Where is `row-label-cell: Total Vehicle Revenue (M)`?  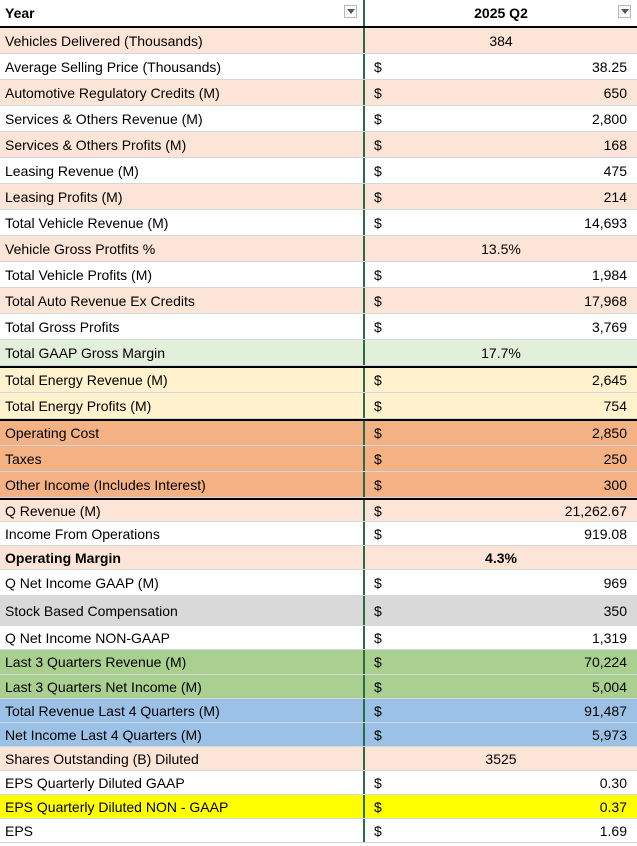 row-label-cell: Total Vehicle Revenue (M) is located at coordinates (182, 222).